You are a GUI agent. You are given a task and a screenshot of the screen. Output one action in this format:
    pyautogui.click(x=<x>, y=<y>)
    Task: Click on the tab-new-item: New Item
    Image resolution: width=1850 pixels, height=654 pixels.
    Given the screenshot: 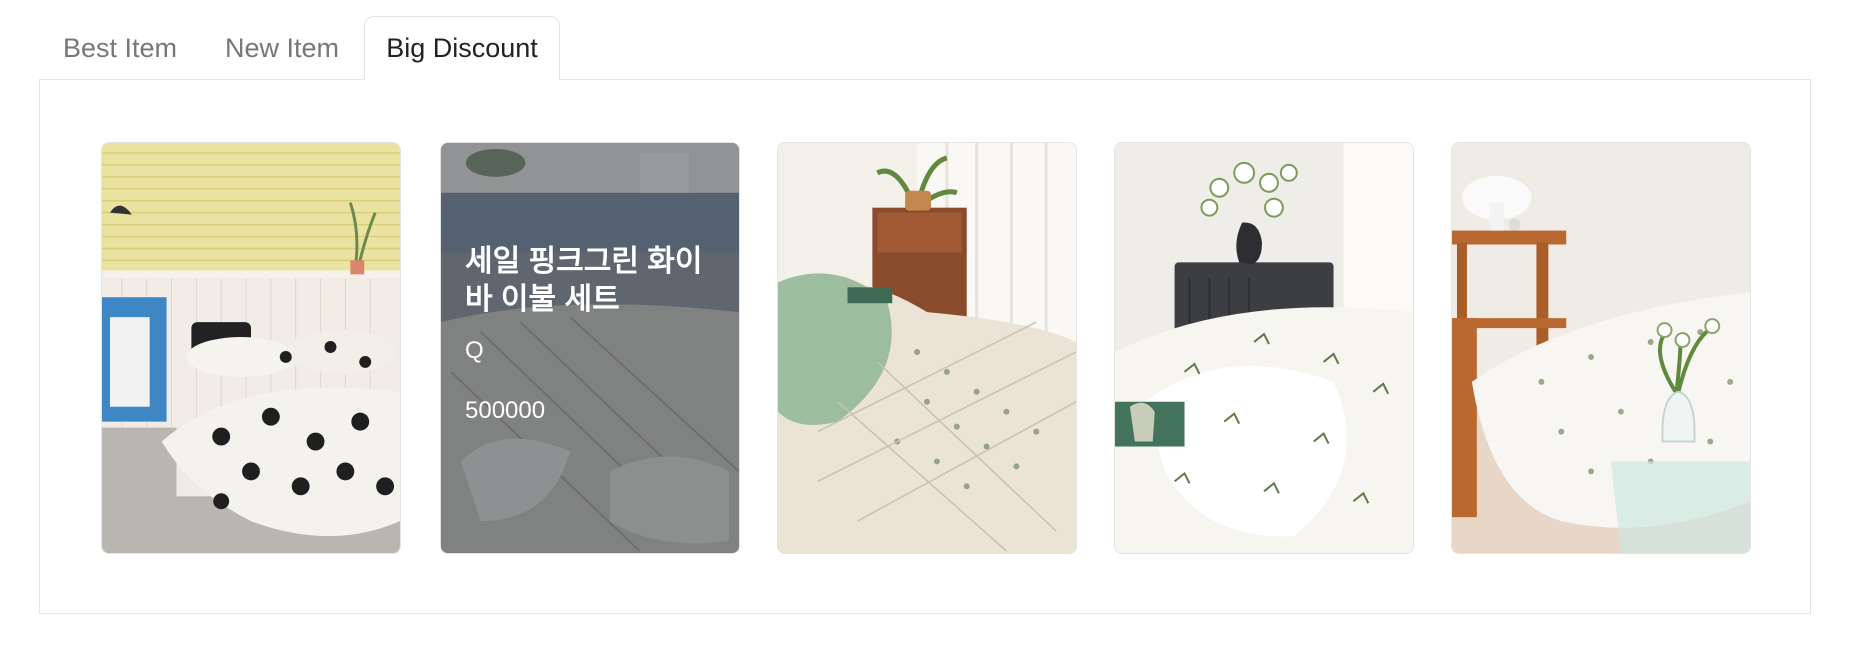 What is the action you would take?
    pyautogui.click(x=282, y=48)
    